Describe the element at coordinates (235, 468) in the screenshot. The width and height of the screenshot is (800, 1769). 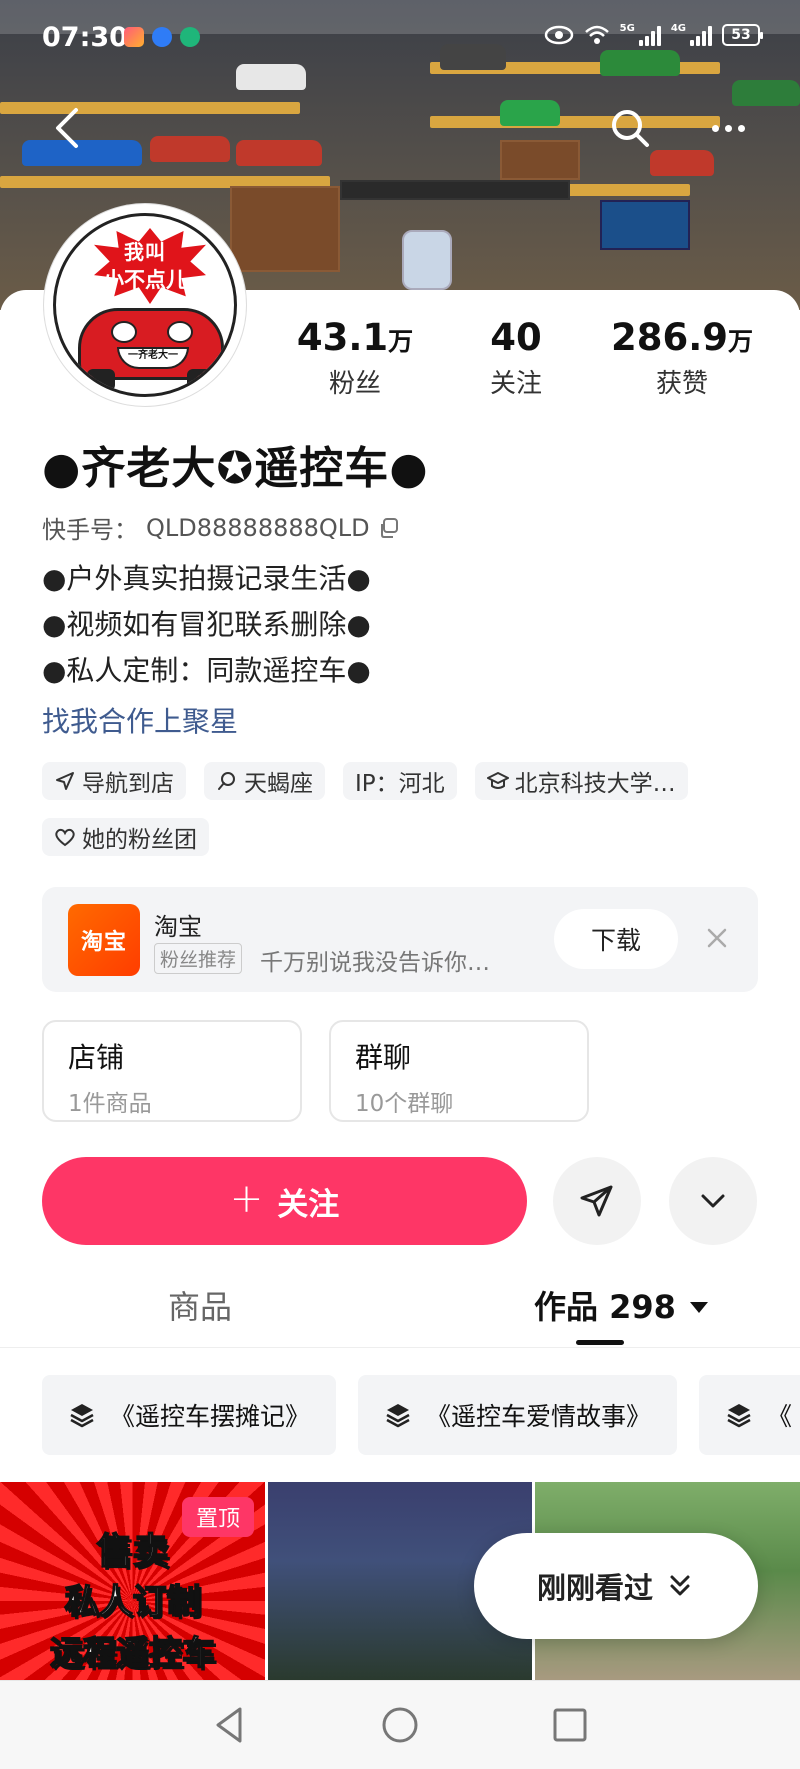
I see `profile-nickname: ●齐老大✪遥控车●` at that location.